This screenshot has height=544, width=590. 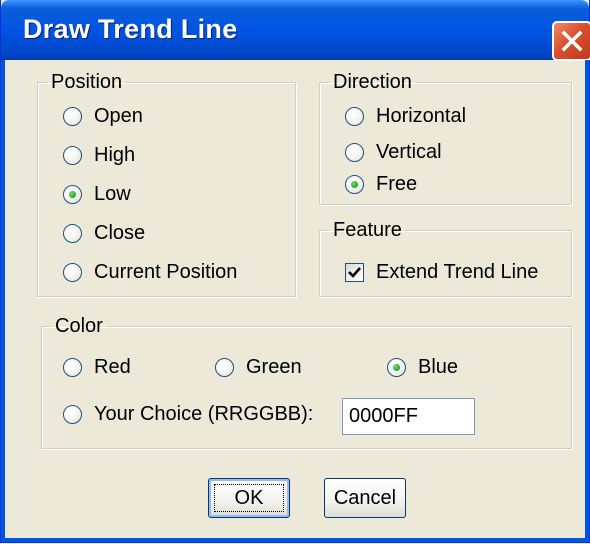 I want to click on radio-label: Blue, so click(x=438, y=367).